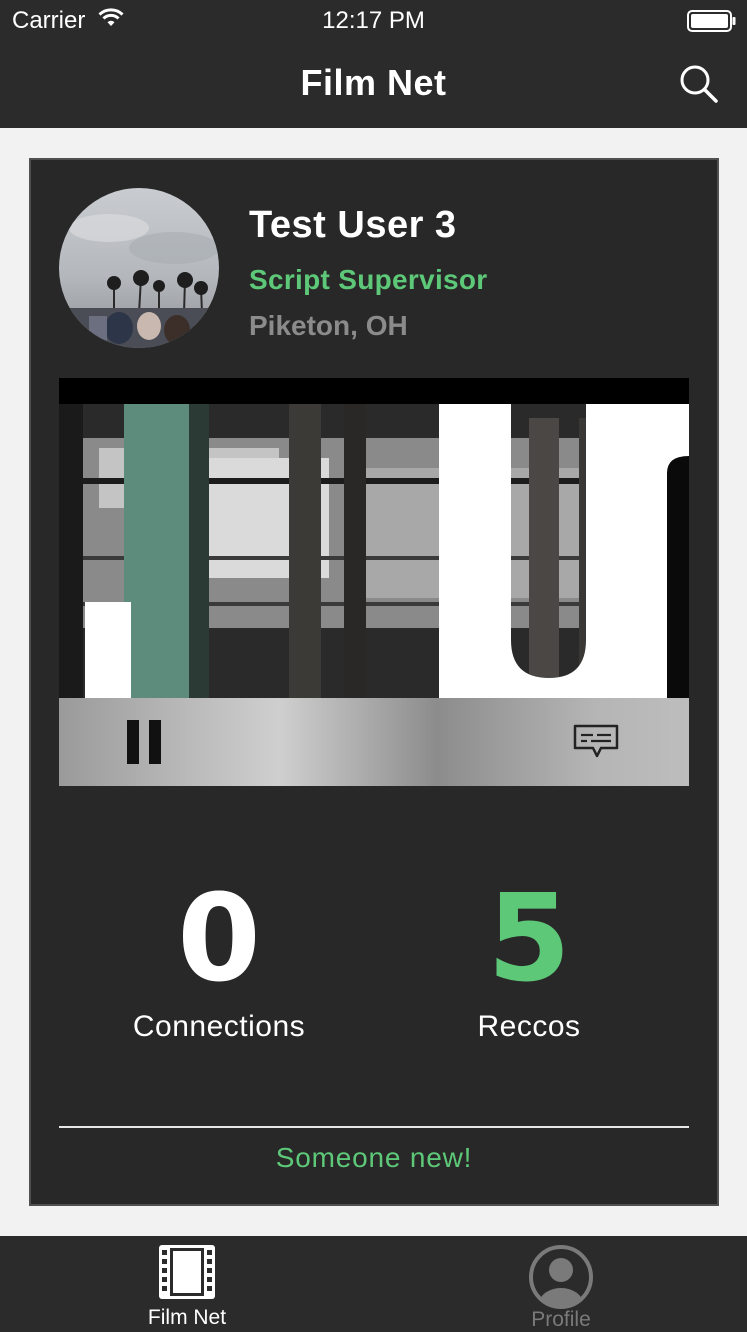 Image resolution: width=747 pixels, height=1332 pixels. Describe the element at coordinates (368, 279) in the screenshot. I see `profile-role: Script Supervisor` at that location.